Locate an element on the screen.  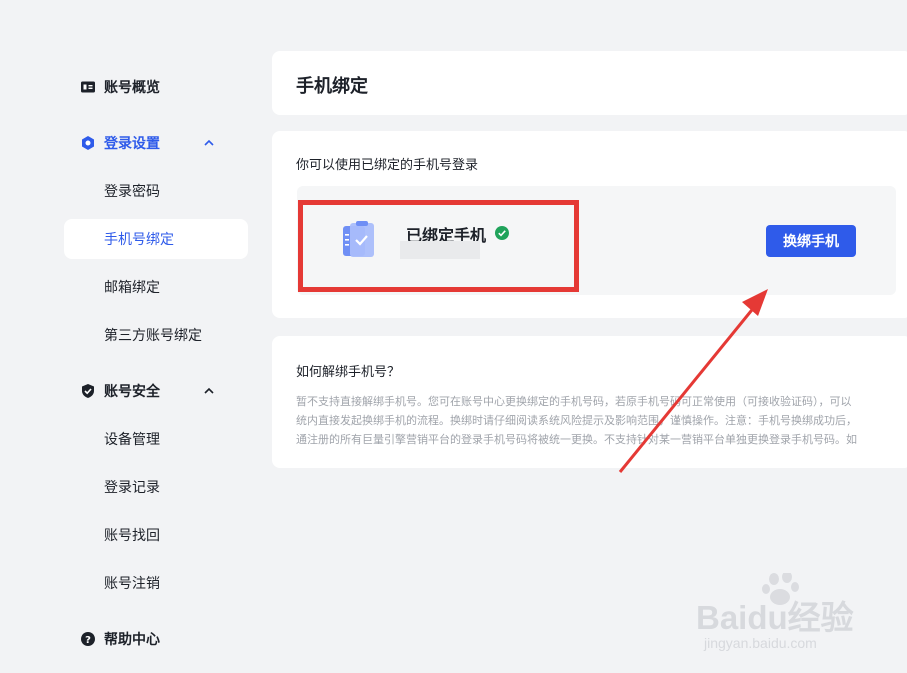
watermark-brand: Baidu经验 is located at coordinates (775, 617).